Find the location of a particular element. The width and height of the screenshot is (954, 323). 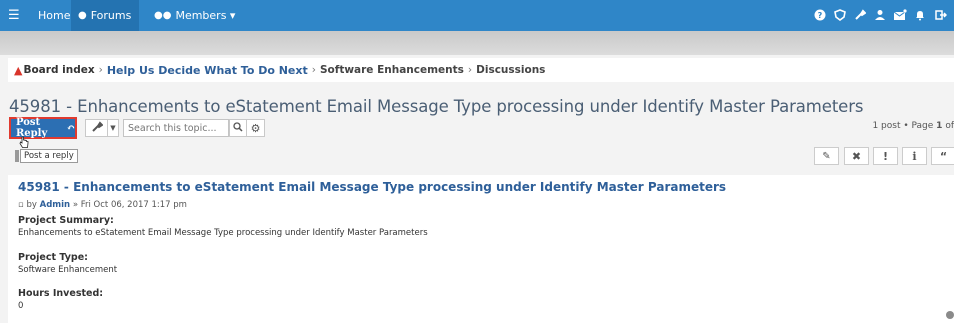

menu-button: ☰ is located at coordinates (16, 15).